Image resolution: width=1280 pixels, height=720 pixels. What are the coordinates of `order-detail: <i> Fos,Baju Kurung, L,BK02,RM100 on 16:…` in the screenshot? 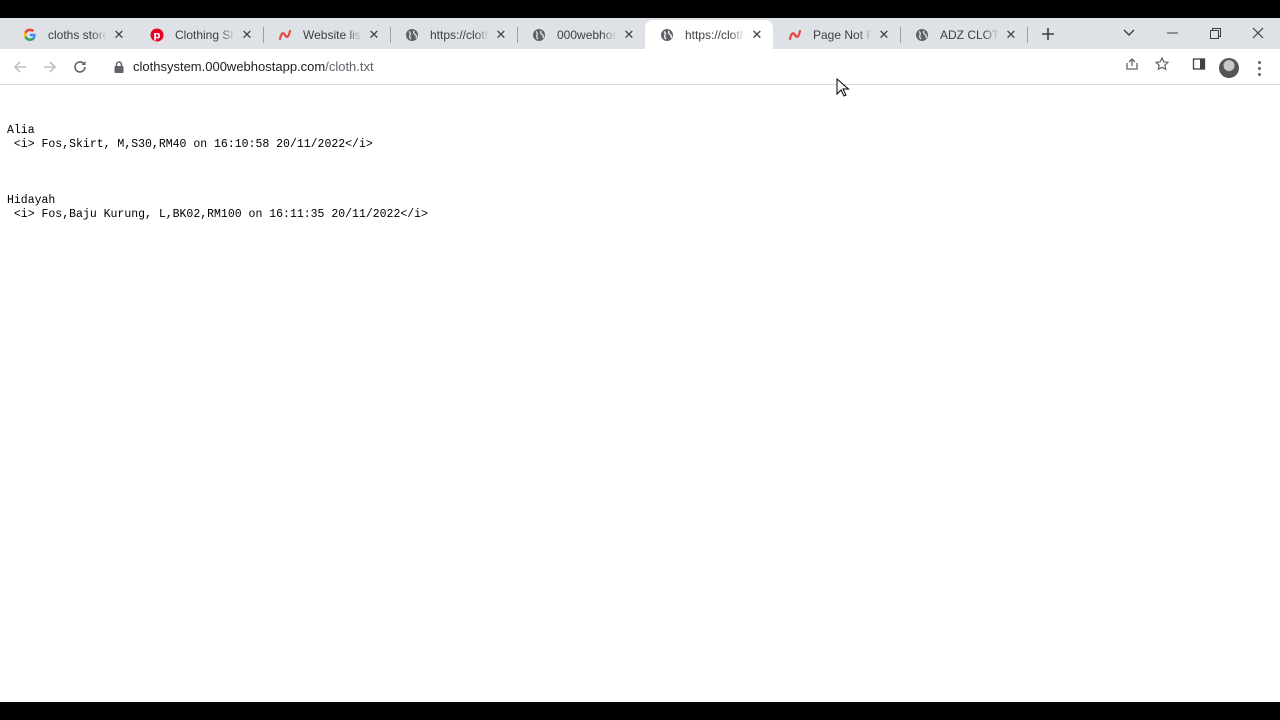 It's located at (217, 214).